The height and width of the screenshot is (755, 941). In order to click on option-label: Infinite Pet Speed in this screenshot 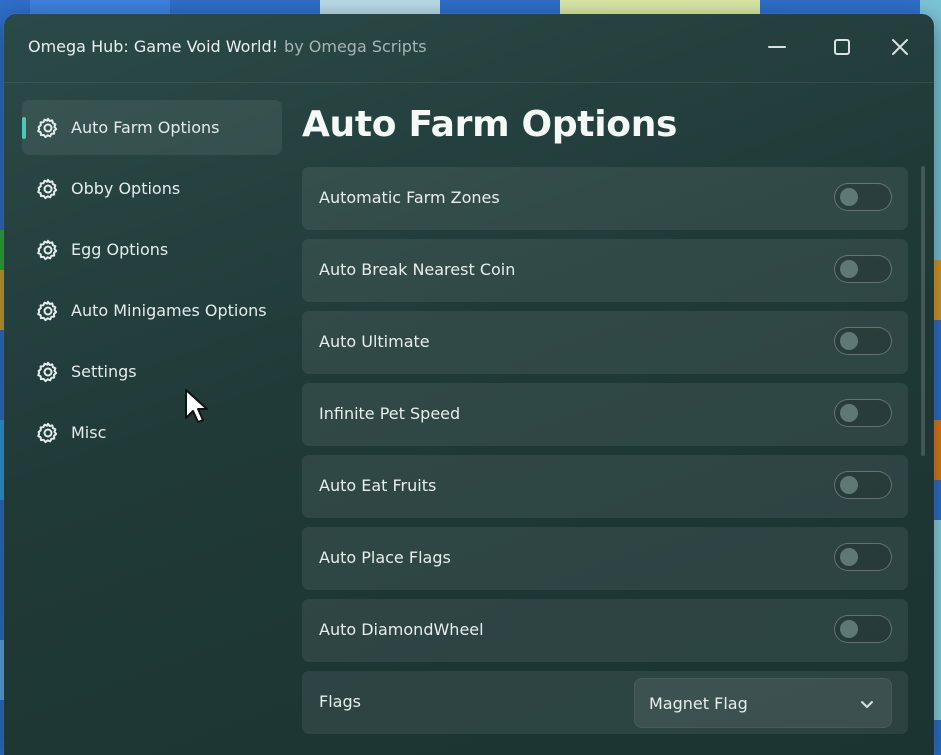, I will do `click(390, 413)`.